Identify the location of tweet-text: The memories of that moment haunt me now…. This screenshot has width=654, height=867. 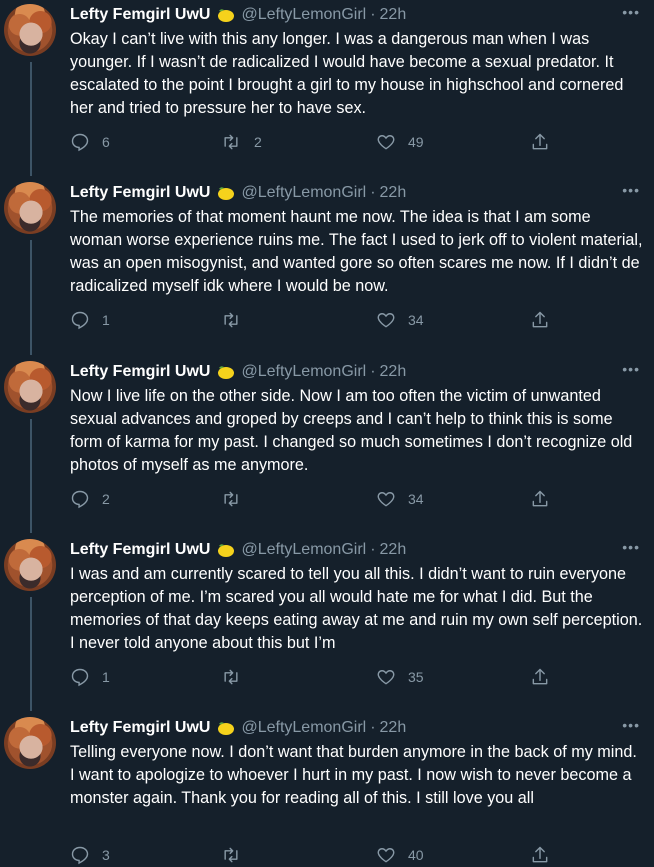
(356, 251).